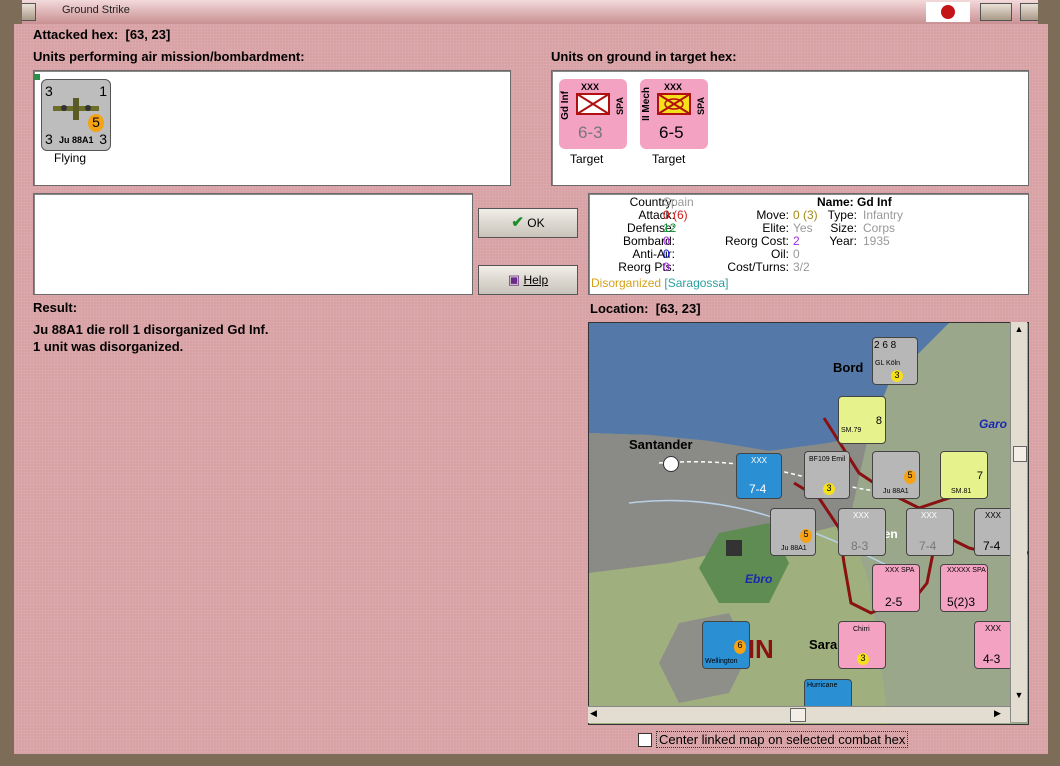 This screenshot has width=1060, height=766. I want to click on port-icon, so click(671, 464).